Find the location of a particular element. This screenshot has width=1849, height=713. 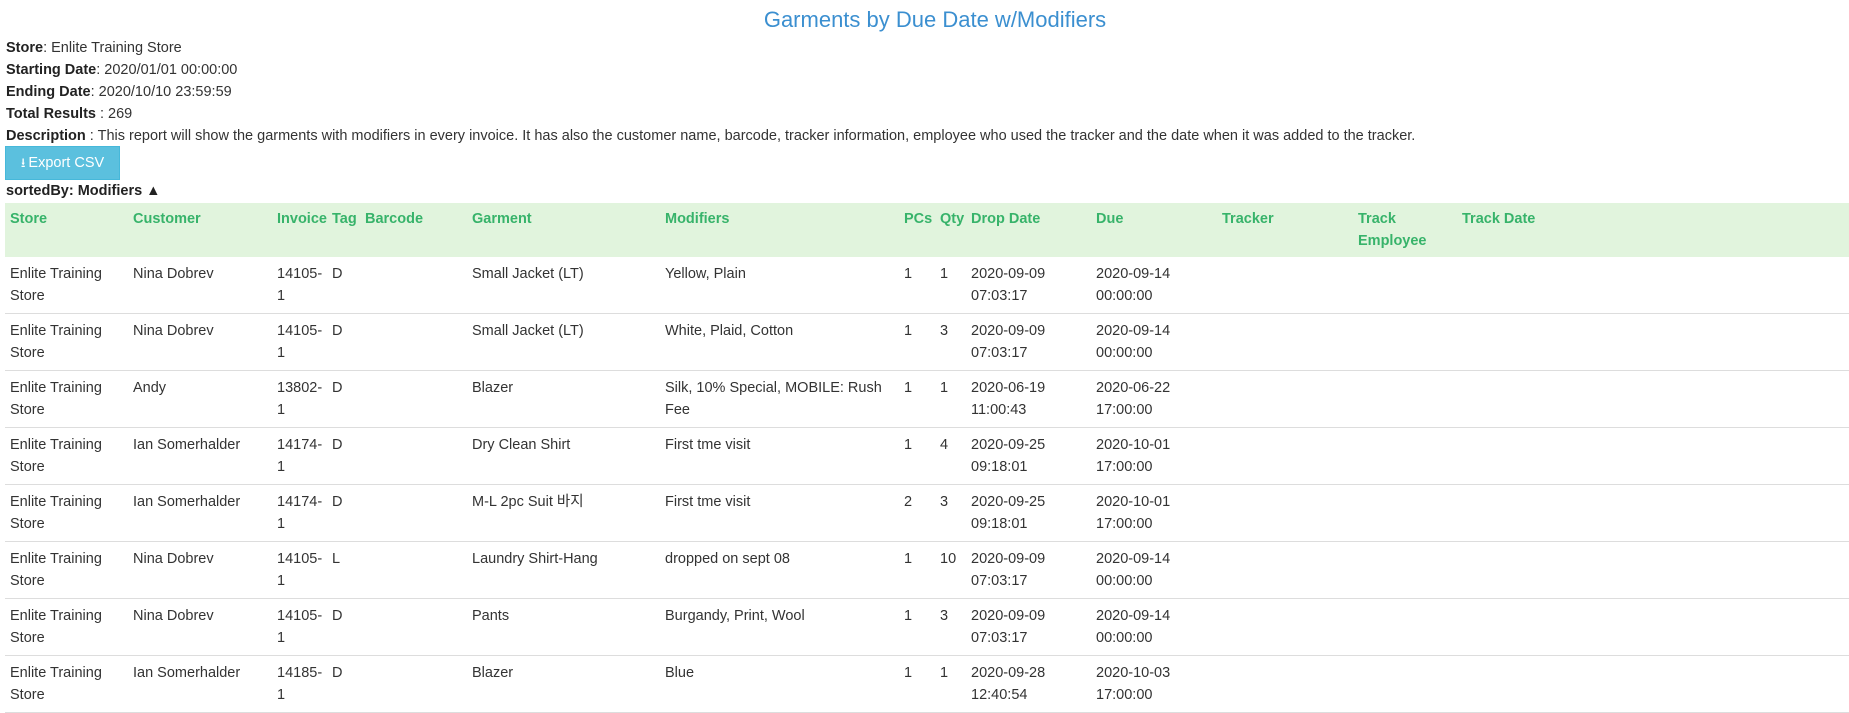

column-header-track-date: Track Date is located at coordinates (1653, 230).